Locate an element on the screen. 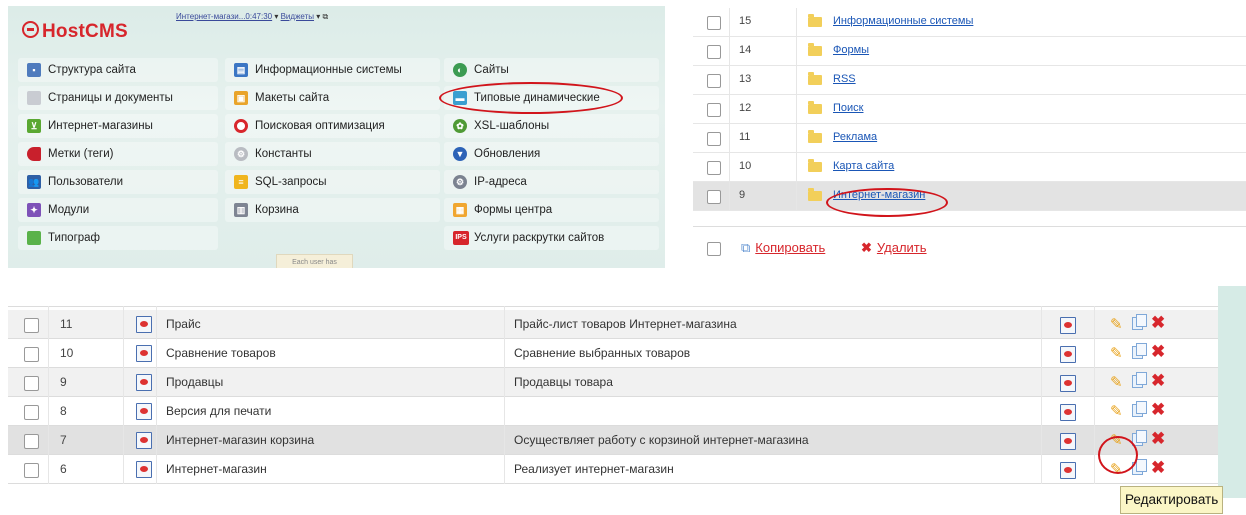 Image resolution: width=1246 pixels, height=515 pixels. delete-button: ✖ Удалить is located at coordinates (894, 248).